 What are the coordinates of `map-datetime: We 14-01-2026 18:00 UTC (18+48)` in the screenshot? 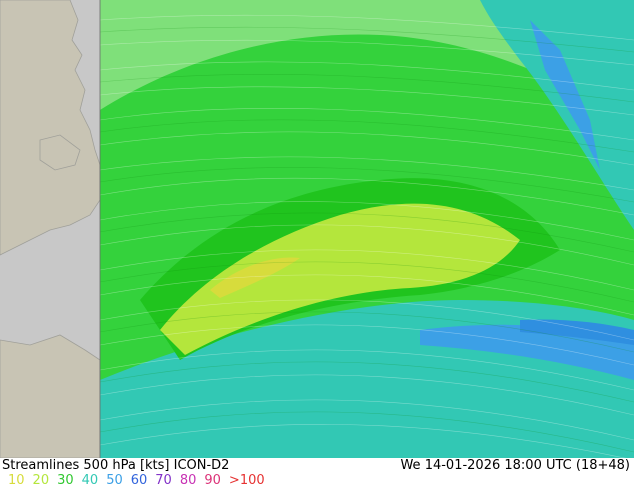 It's located at (515, 465).